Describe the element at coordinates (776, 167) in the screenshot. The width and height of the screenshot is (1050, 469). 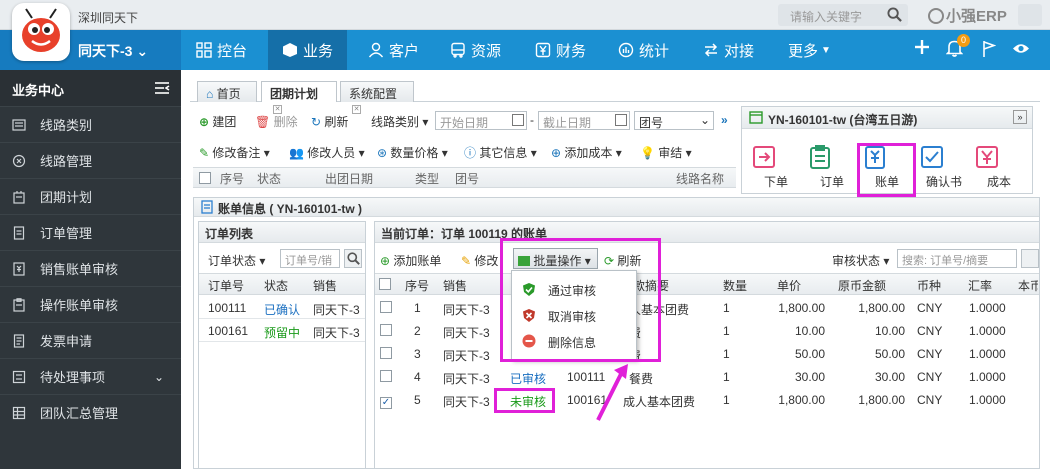
I see `place-order-button: 下单` at that location.